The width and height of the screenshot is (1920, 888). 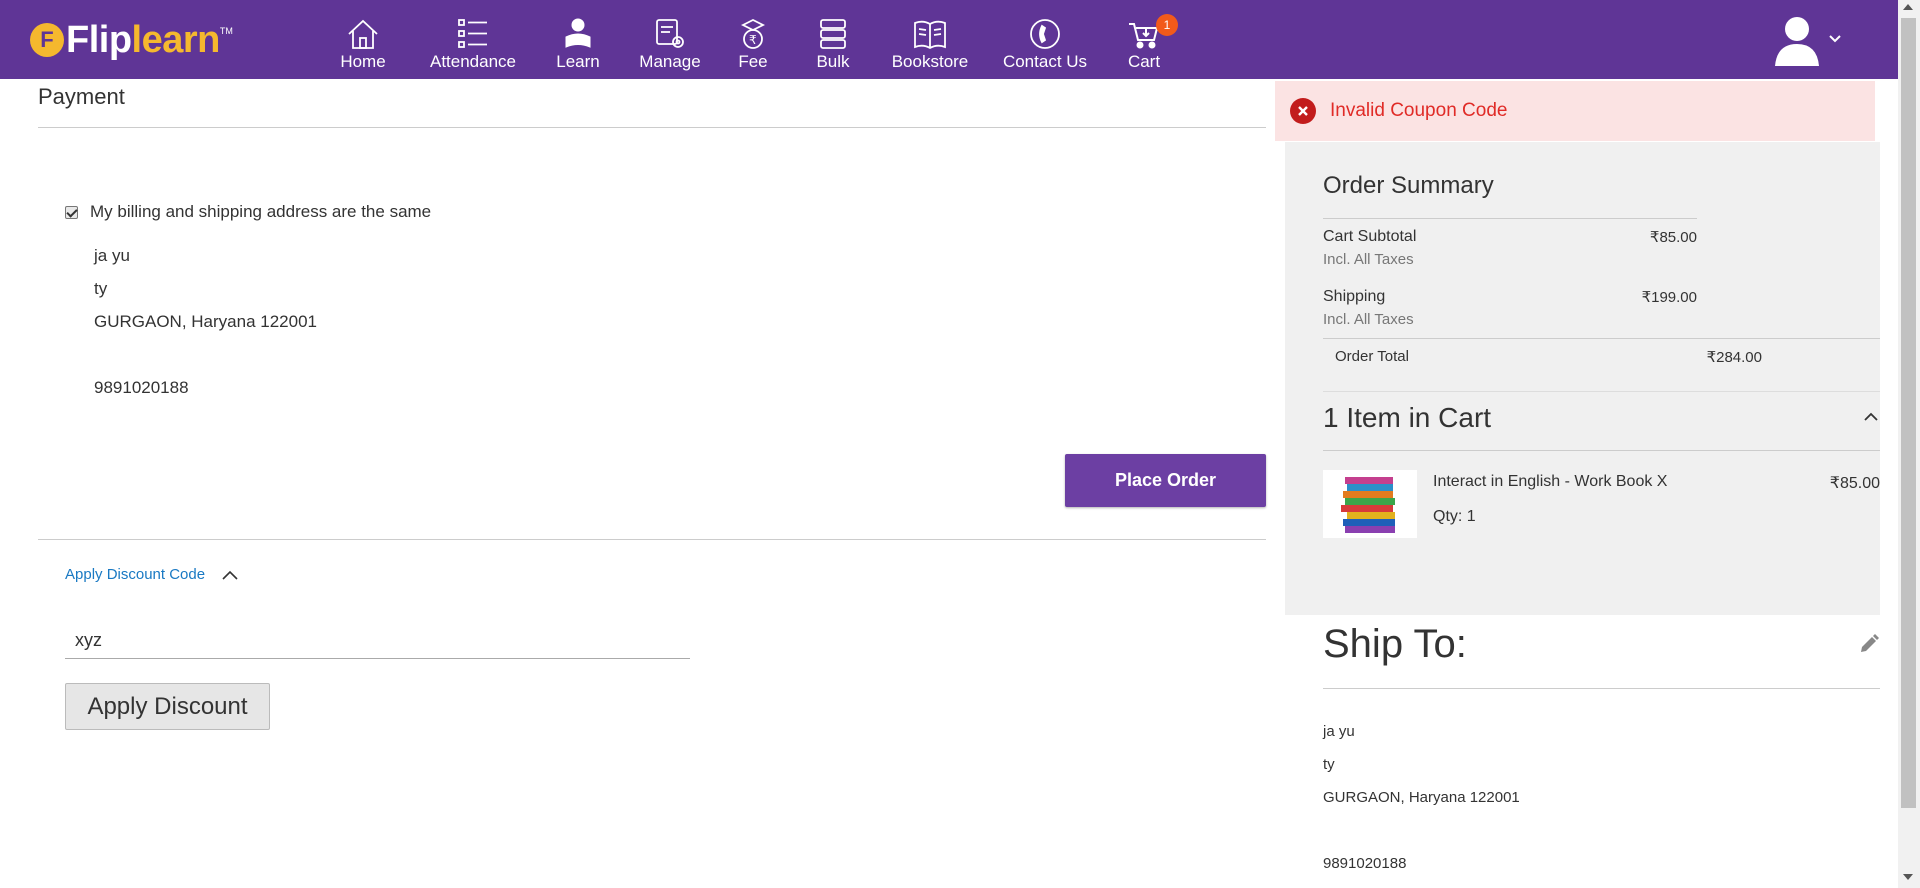 I want to click on cart-count-badge: 1, so click(x=1167, y=25).